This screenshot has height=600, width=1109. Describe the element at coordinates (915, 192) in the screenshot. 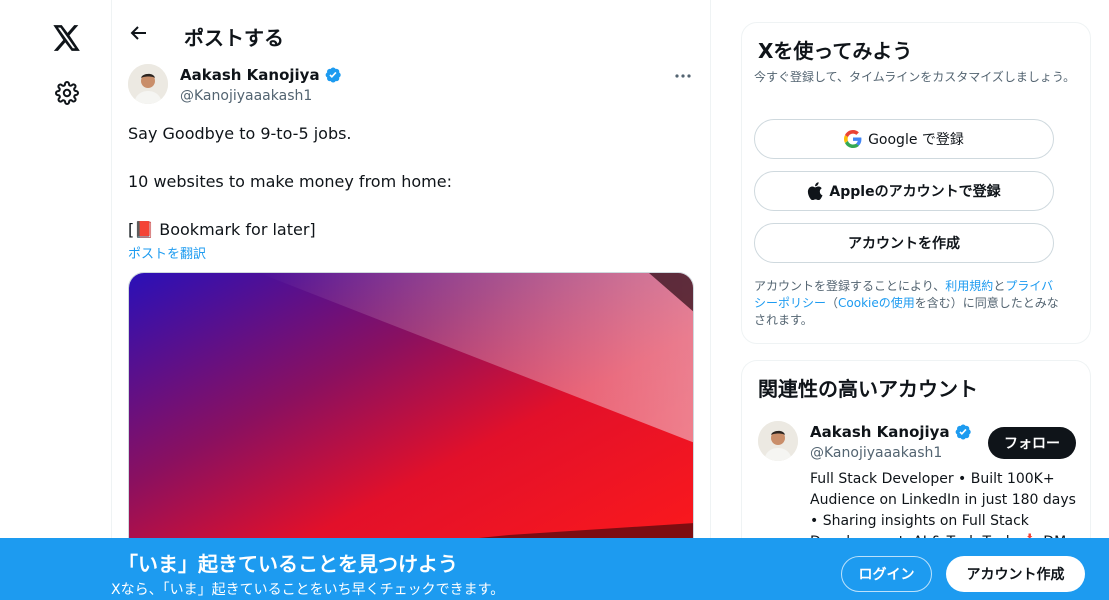

I see `apple-signup-label: Appleのアカウントで登録` at that location.